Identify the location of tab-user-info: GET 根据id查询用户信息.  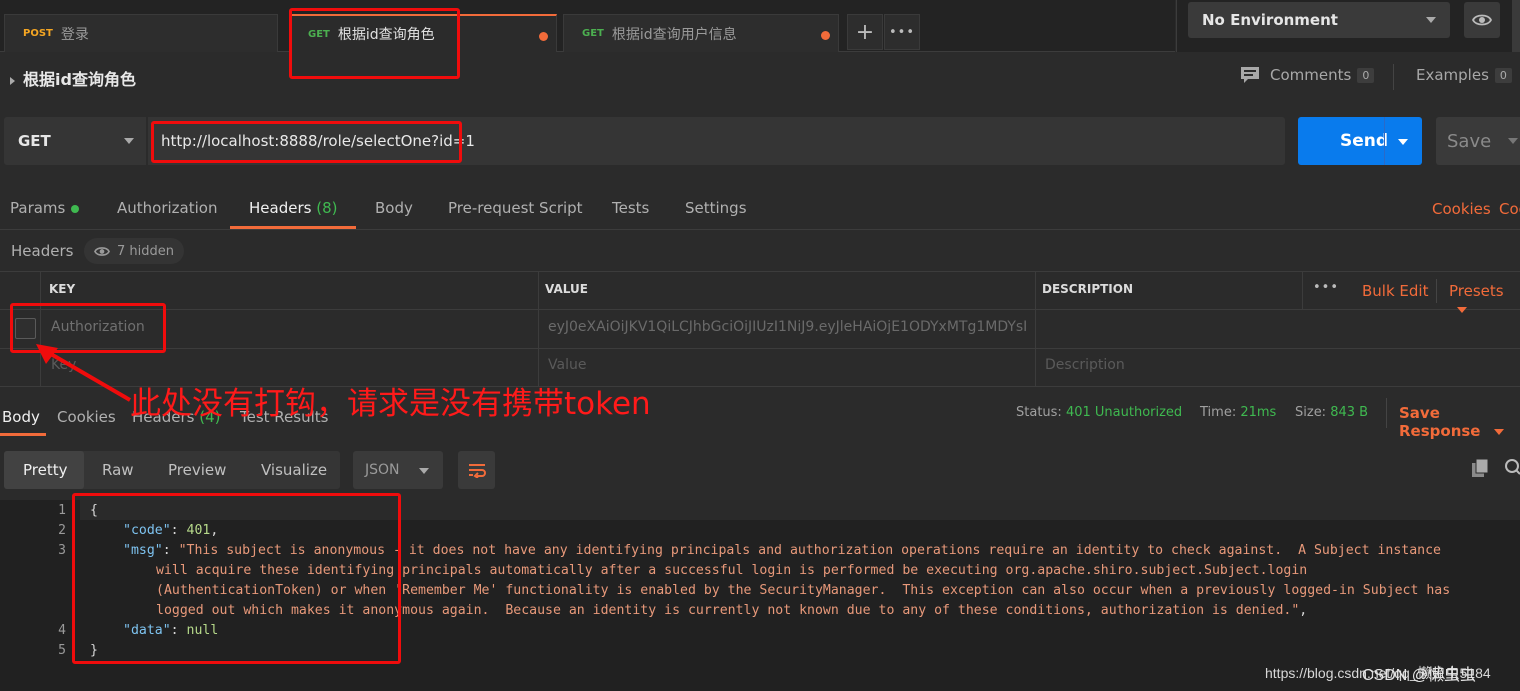
(701, 33).